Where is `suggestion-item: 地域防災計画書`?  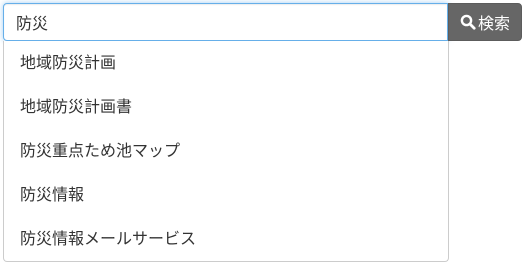 suggestion-item: 地域防災計画書 is located at coordinates (226, 107).